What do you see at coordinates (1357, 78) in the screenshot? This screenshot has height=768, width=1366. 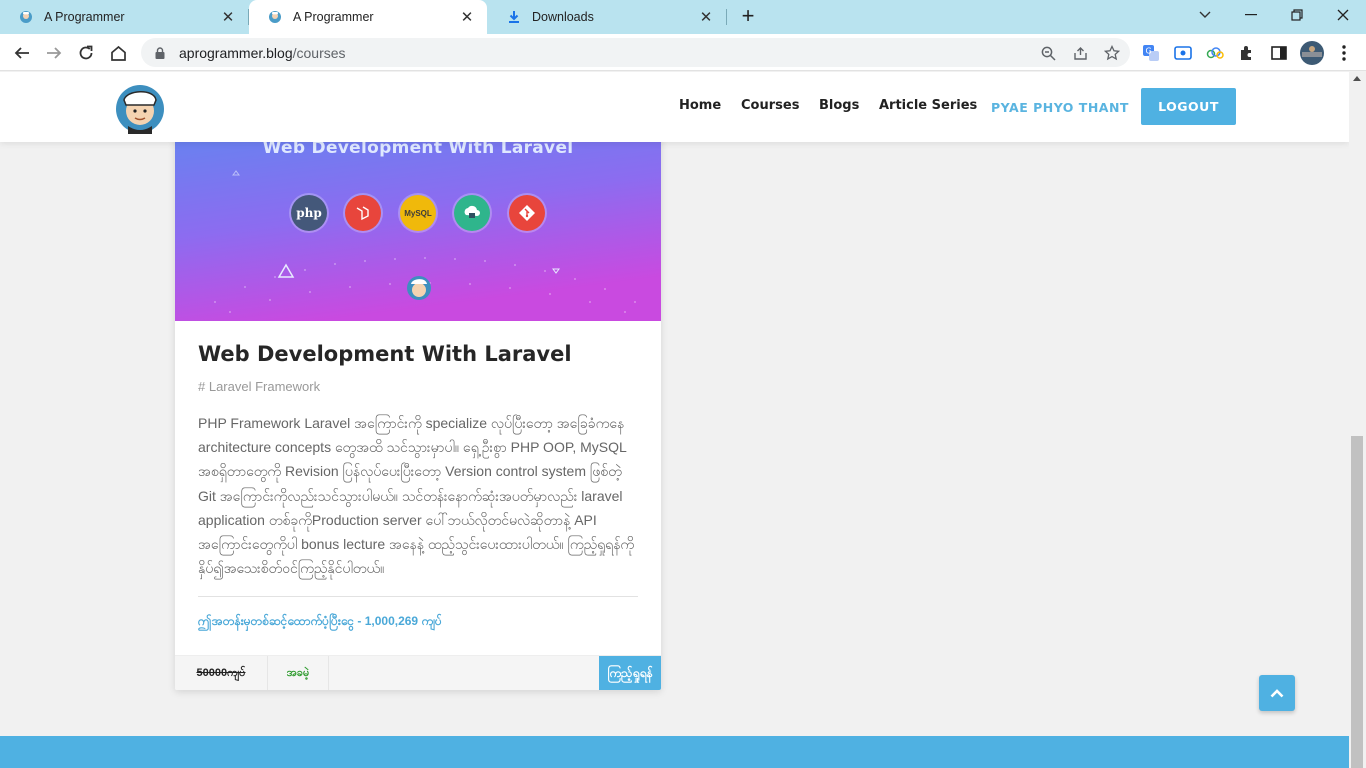 I see `scroll-up-arrow-icon` at bounding box center [1357, 78].